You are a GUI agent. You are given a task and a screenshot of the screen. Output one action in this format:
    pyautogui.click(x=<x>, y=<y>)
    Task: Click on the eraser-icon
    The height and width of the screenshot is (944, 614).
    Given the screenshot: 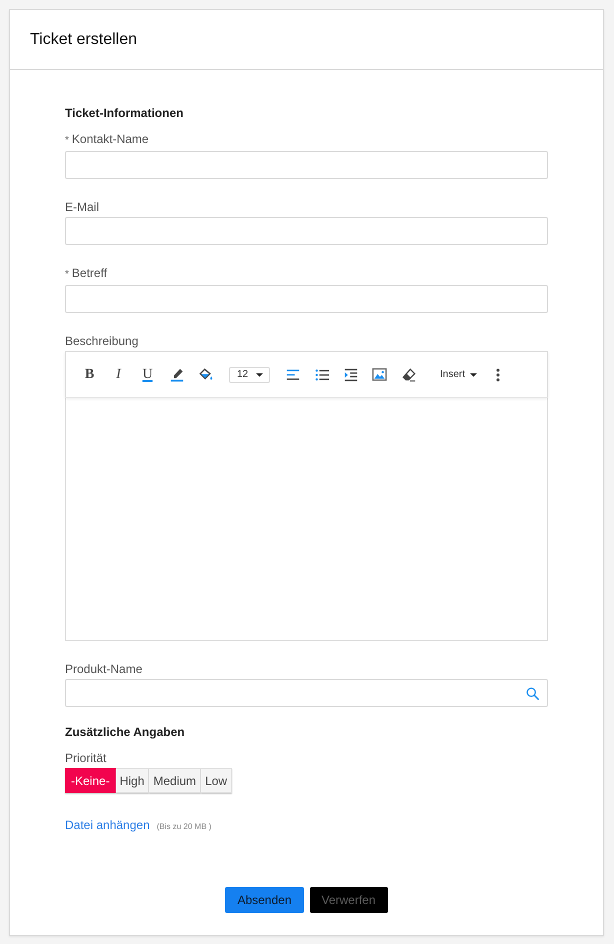 What is the action you would take?
    pyautogui.click(x=409, y=375)
    